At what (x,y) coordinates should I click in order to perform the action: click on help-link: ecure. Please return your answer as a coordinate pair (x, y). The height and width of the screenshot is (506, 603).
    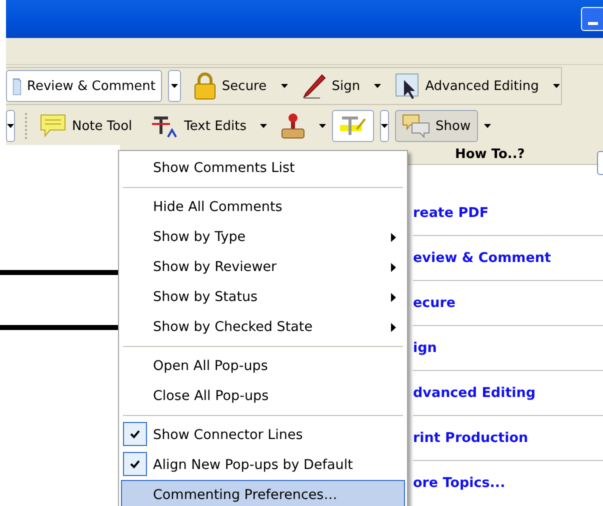
    Looking at the image, I should click on (508, 303).